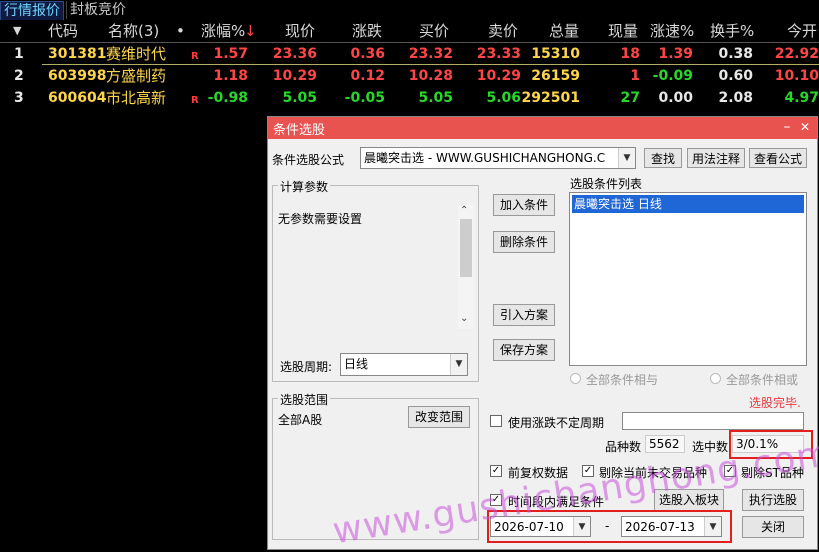 The height and width of the screenshot is (552, 819). What do you see at coordinates (732, 31) in the screenshot?
I see `col-turnover: 换手%` at bounding box center [732, 31].